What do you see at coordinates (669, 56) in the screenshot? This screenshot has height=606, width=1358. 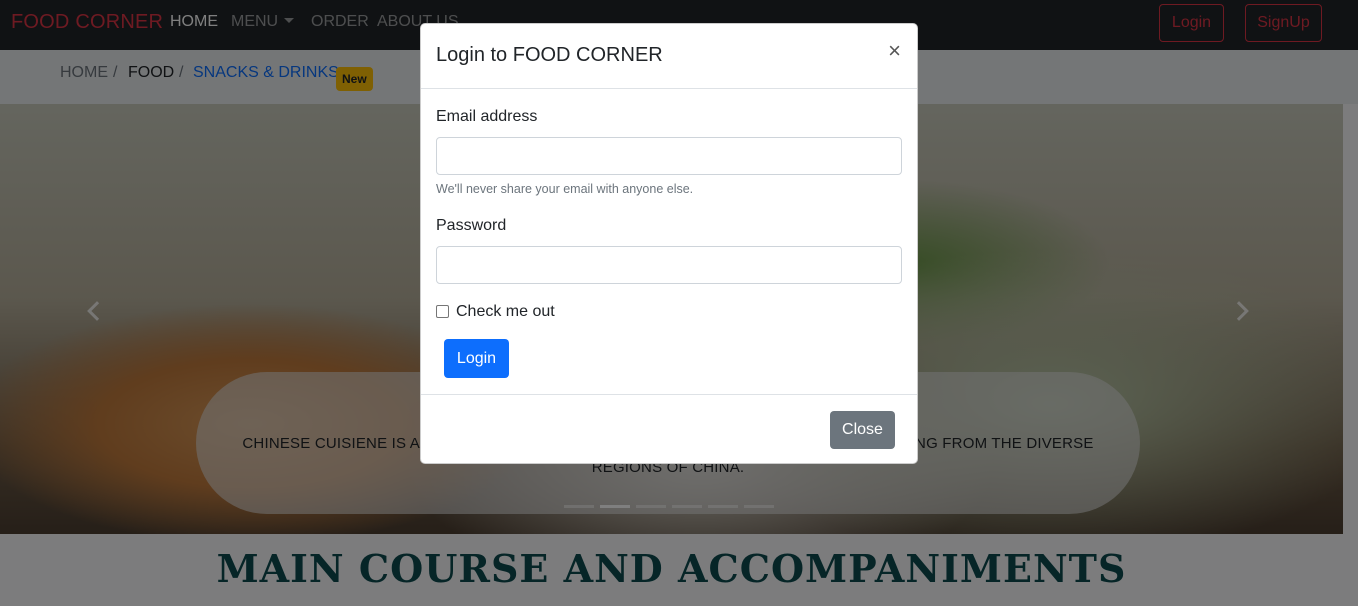 I see `modal-header: Login to FOOD CORNER ×` at bounding box center [669, 56].